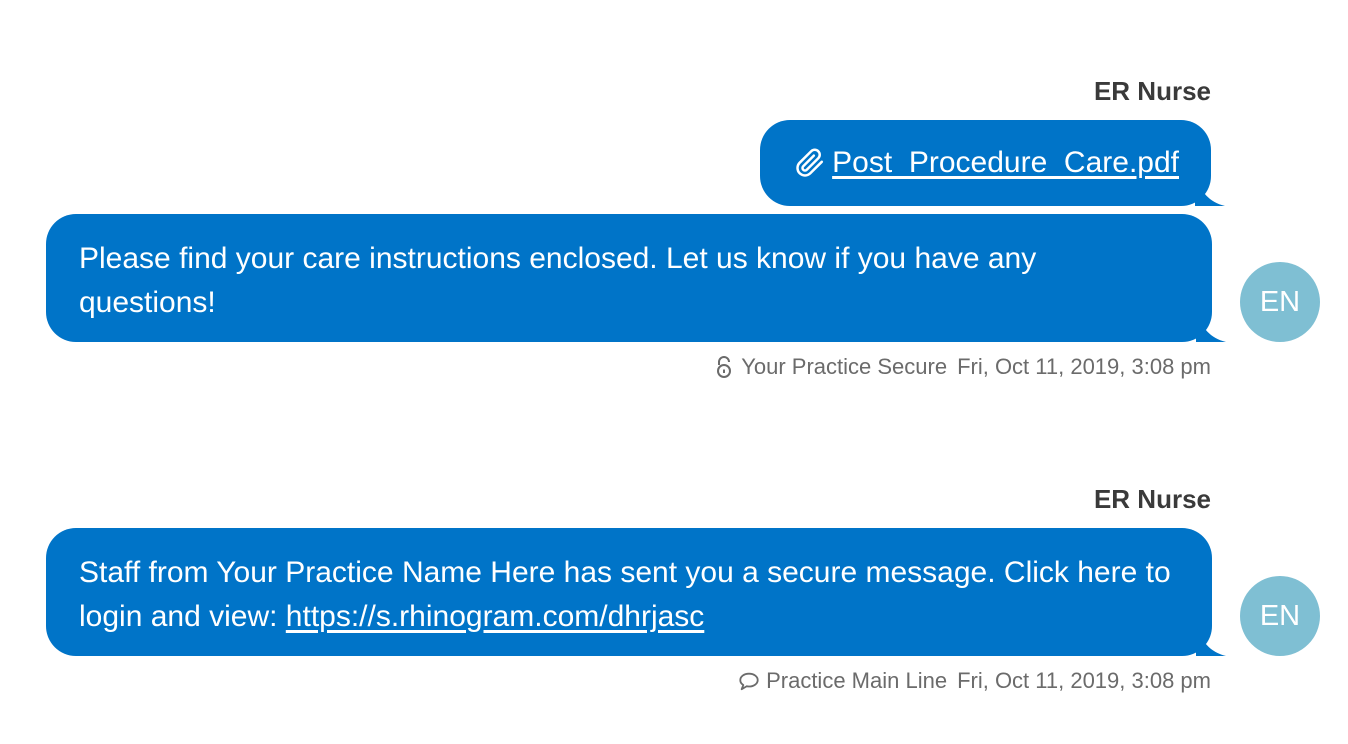 The image size is (1348, 744). Describe the element at coordinates (1005, 163) in the screenshot. I see `attachment-link: Post_Procedure_Care.pdf` at that location.